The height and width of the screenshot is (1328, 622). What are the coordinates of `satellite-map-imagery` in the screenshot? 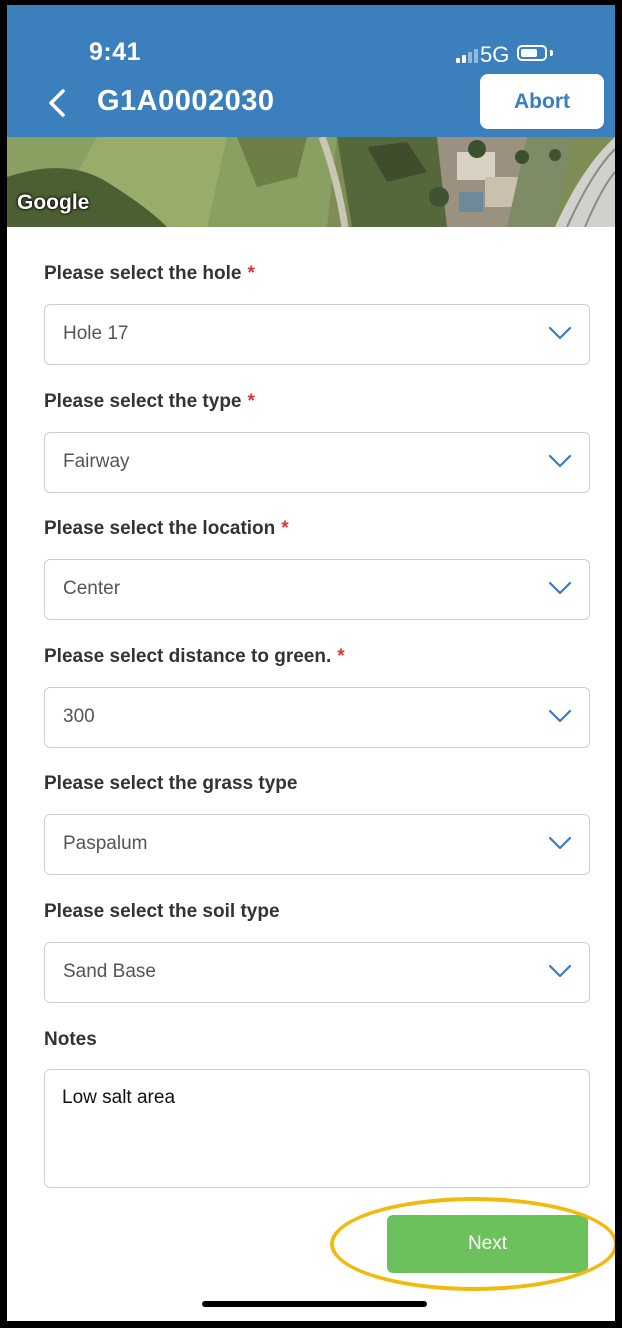 It's located at (311, 182).